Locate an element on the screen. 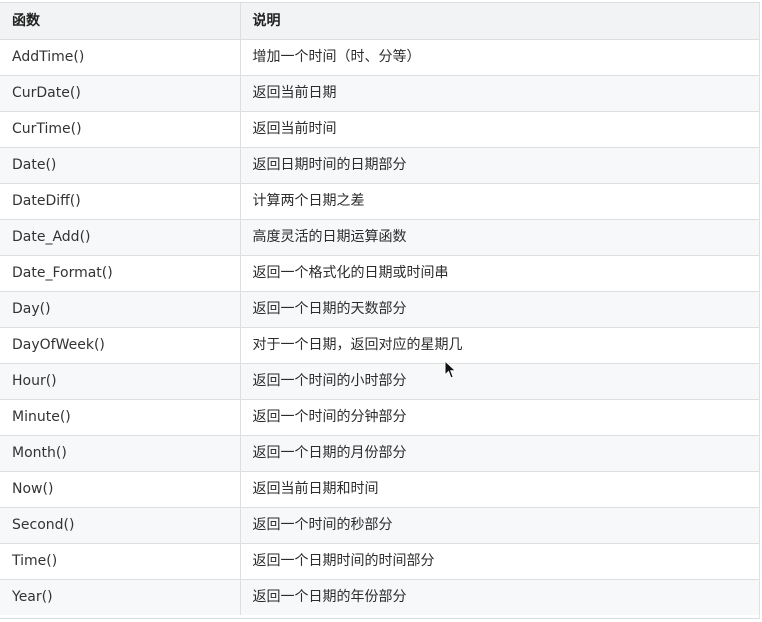 Image resolution: width=762 pixels, height=622 pixels. function-name-cell: CurTime() is located at coordinates (120, 129).